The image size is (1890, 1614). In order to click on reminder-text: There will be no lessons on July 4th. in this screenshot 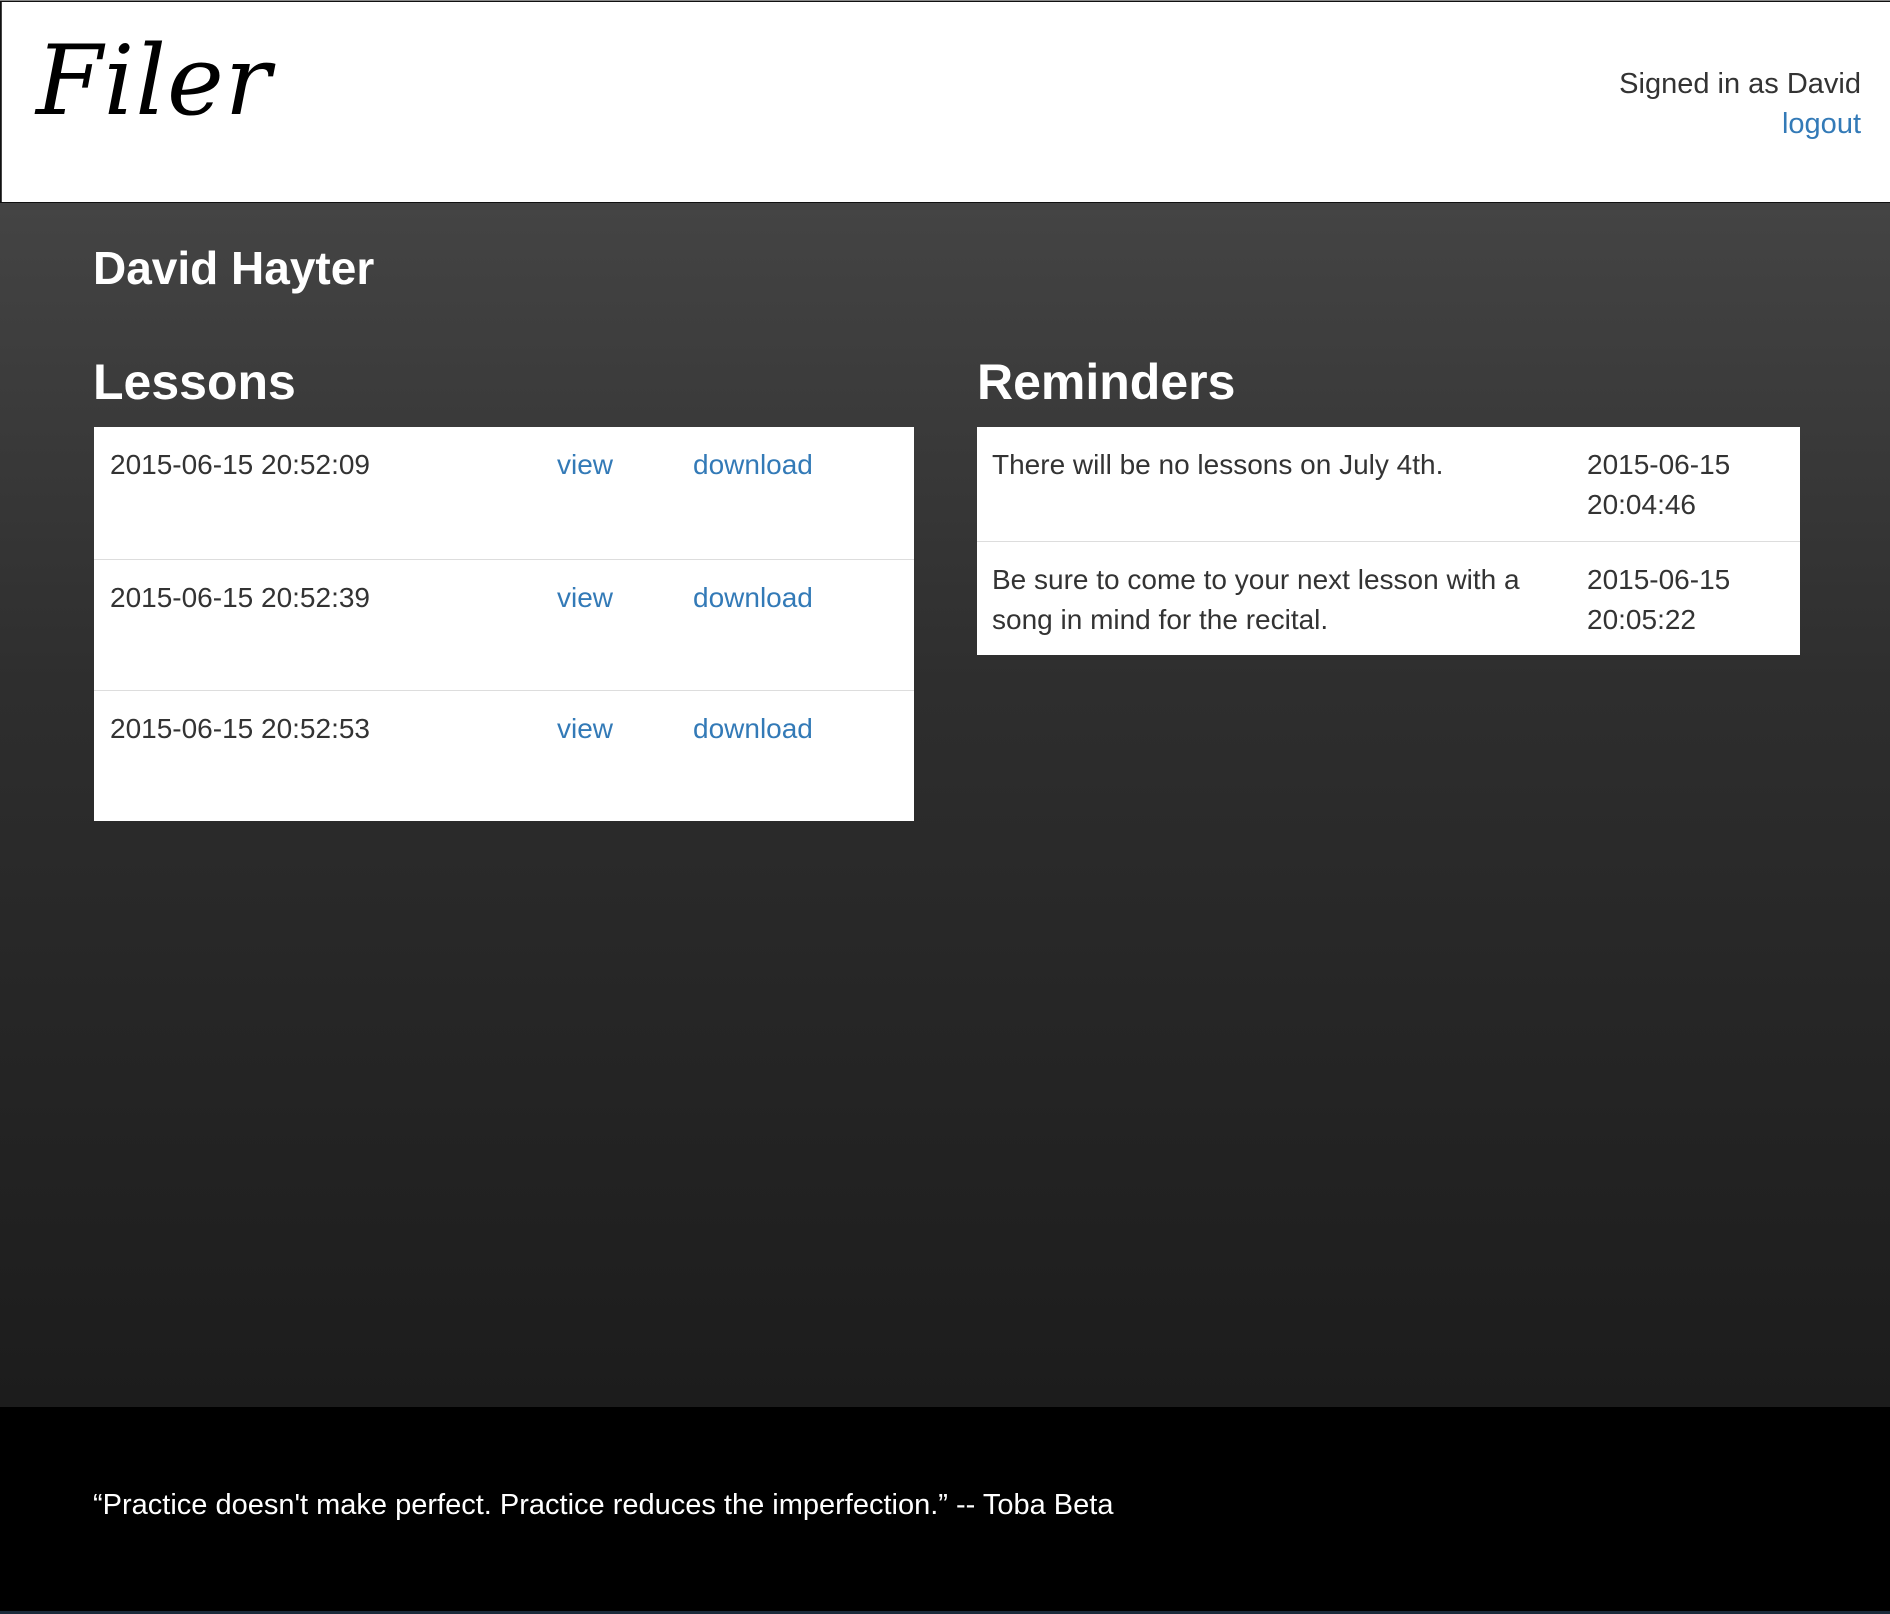, I will do `click(1218, 464)`.